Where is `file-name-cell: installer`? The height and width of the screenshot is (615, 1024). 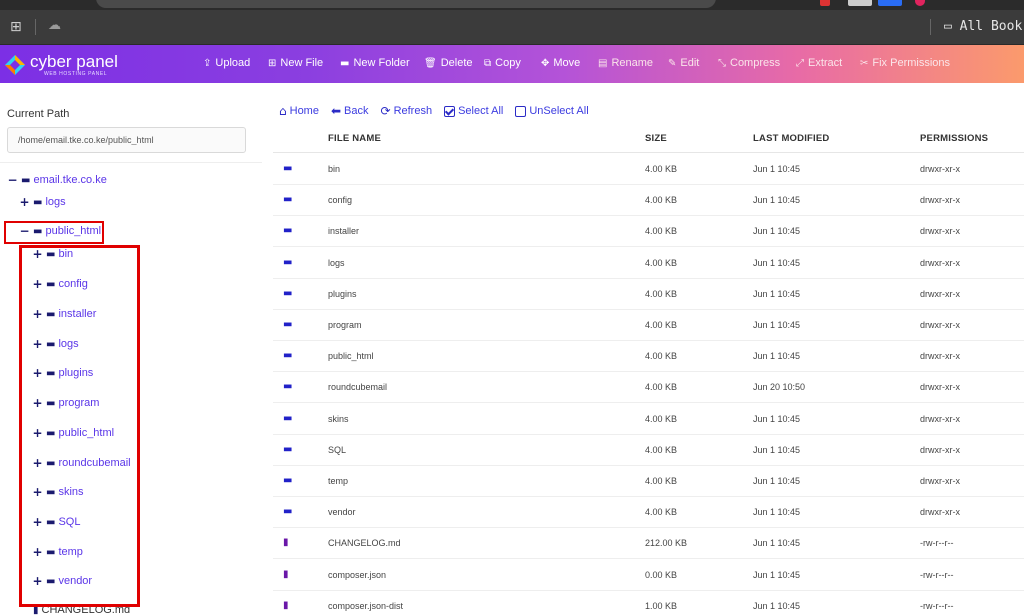 file-name-cell: installer is located at coordinates (344, 231).